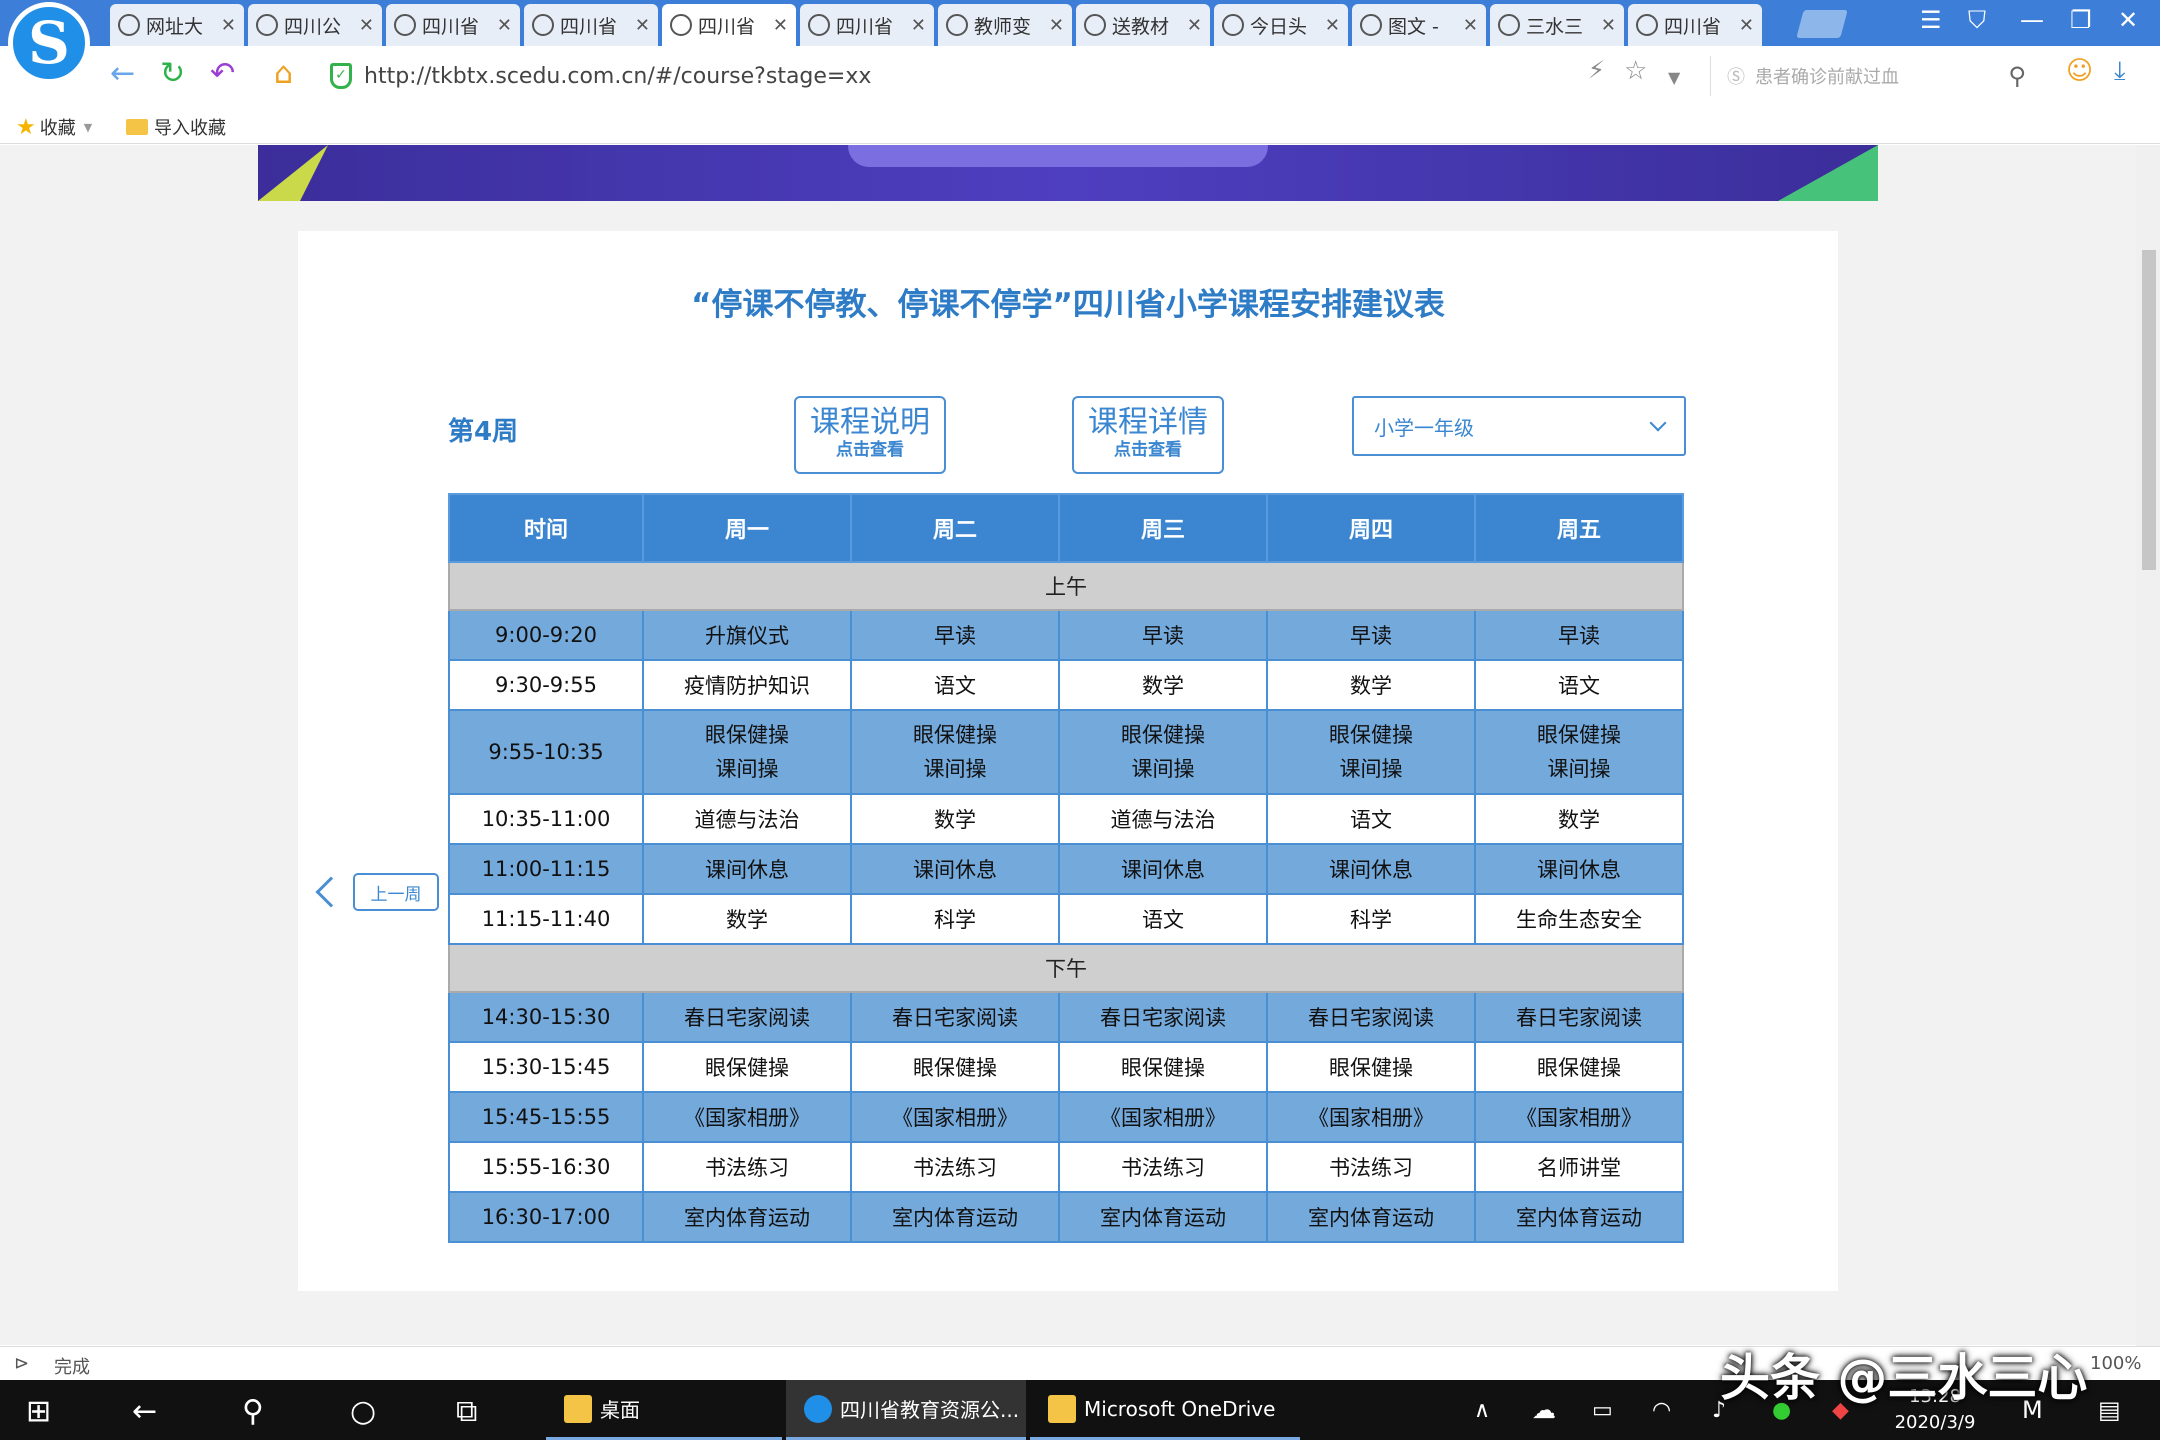  I want to click on tab-label: 三水三, so click(1555, 26).